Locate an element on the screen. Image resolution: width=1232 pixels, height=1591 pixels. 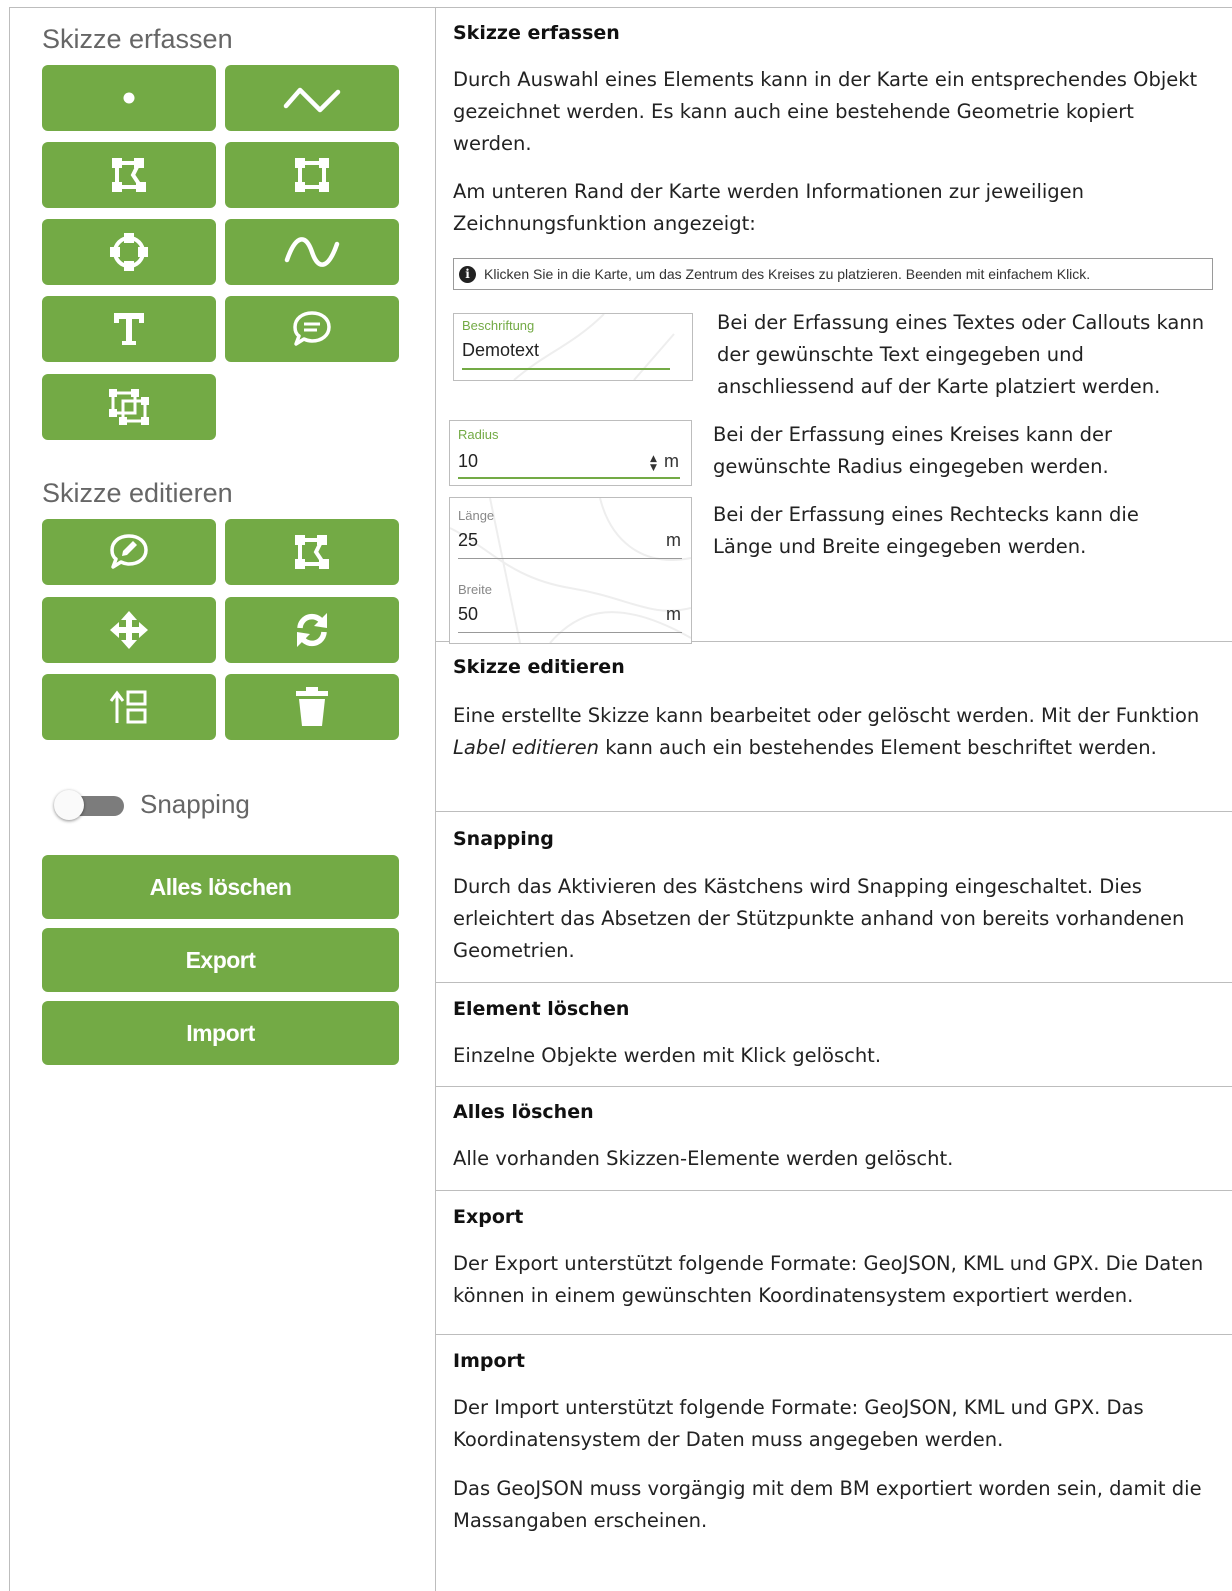
edit-vertices-button is located at coordinates (312, 552).